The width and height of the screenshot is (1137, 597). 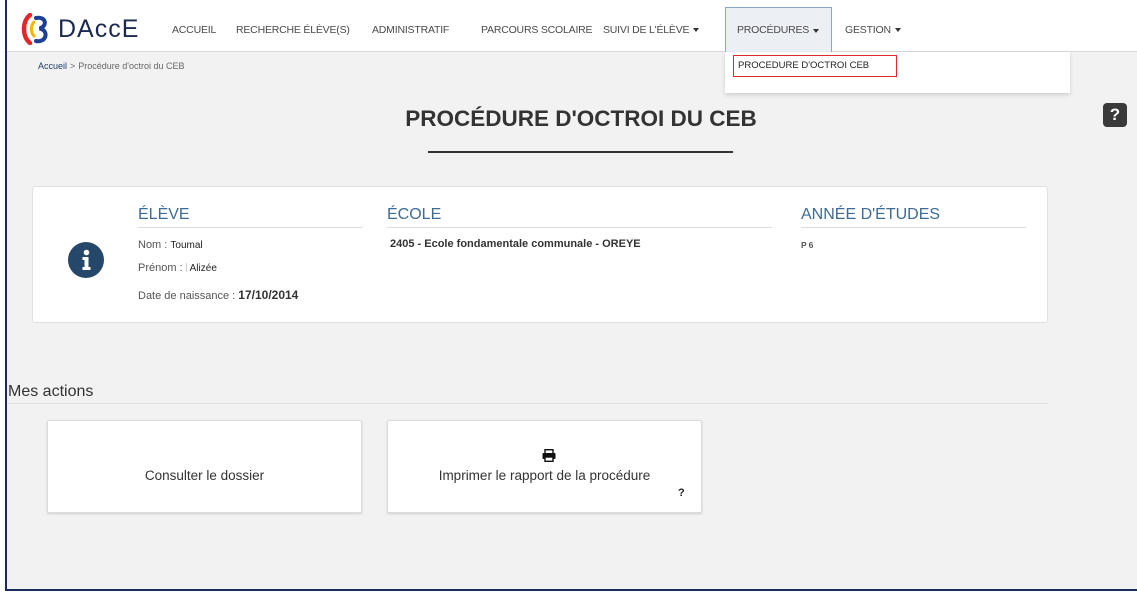 I want to click on student-birth-date: Date de naissance : 17/10/2014, so click(x=218, y=295).